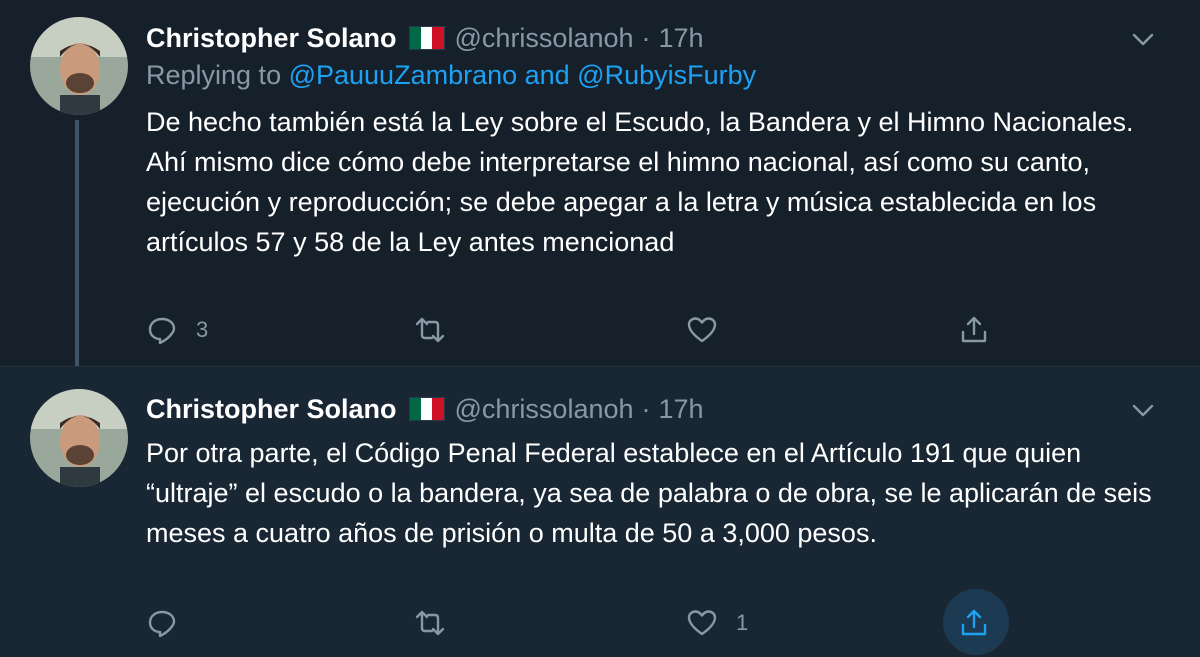 This screenshot has height=657, width=1200. I want to click on reply-button, so click(171, 623).